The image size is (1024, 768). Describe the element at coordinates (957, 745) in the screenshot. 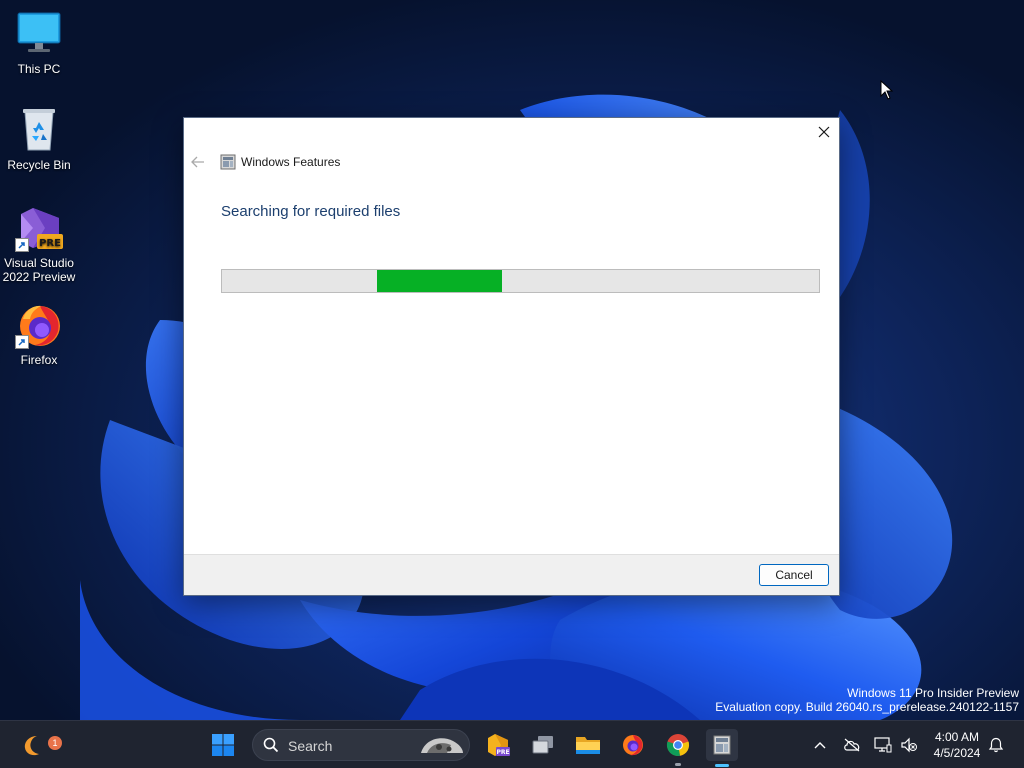

I see `system-clock: 4:00 AM 4/5/2024` at that location.